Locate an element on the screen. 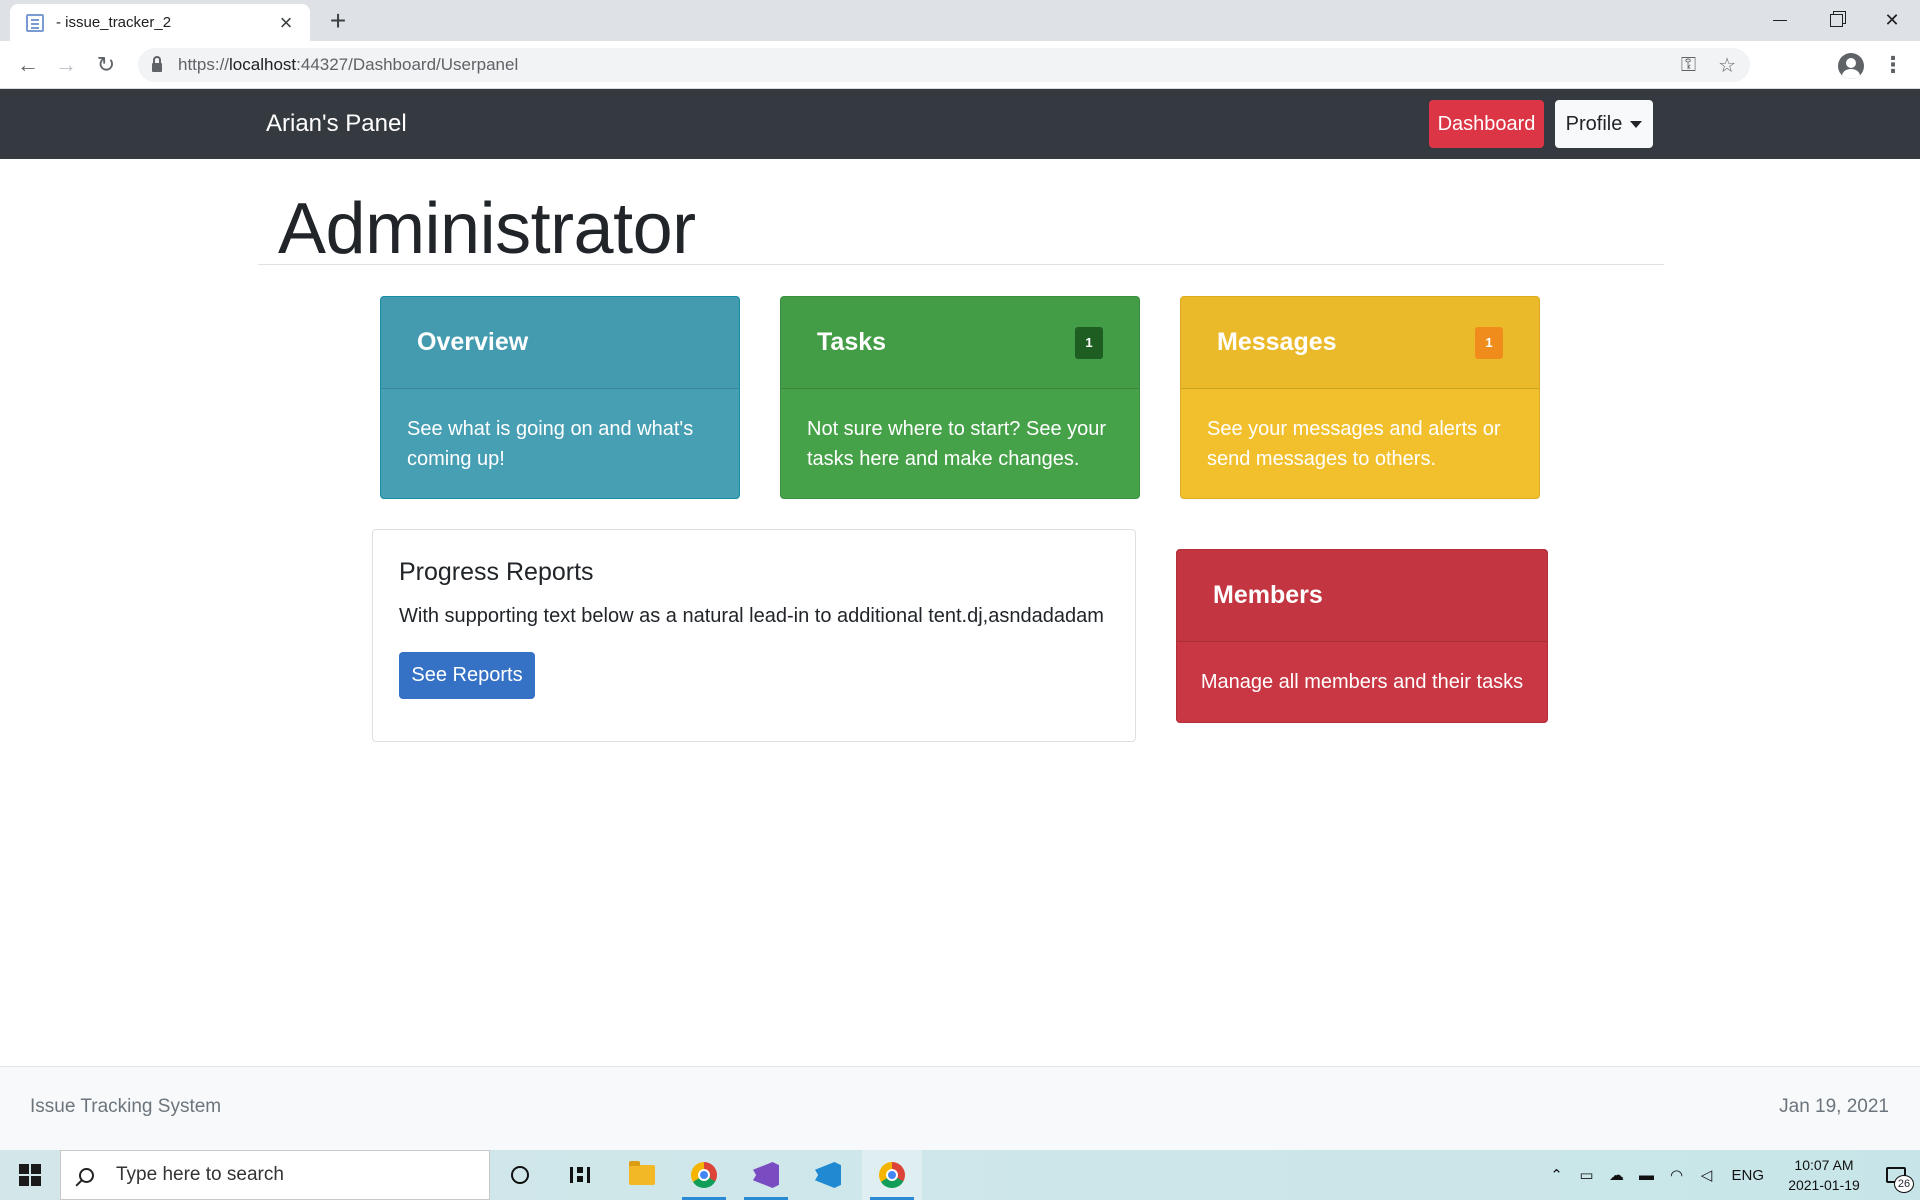 This screenshot has width=1920, height=1200. forward-icon: → is located at coordinates (66, 65).